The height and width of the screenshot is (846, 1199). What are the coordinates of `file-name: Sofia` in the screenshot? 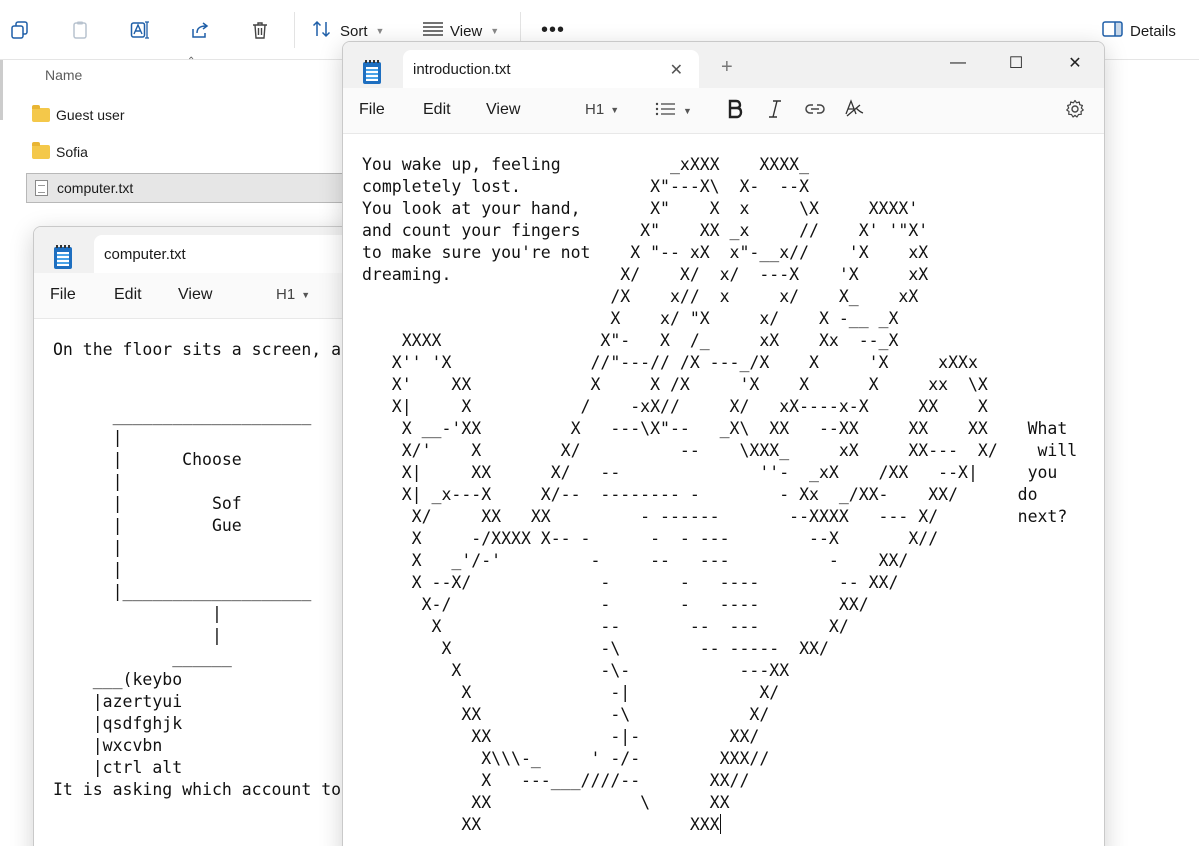 It's located at (72, 152).